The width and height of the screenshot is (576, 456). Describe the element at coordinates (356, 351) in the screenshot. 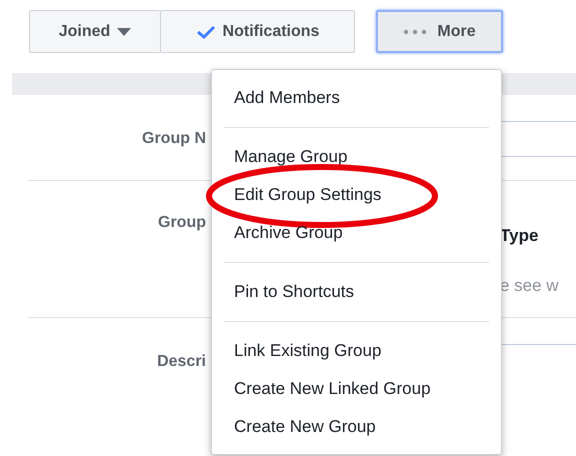

I see `menu-item: Link Existing Group` at that location.